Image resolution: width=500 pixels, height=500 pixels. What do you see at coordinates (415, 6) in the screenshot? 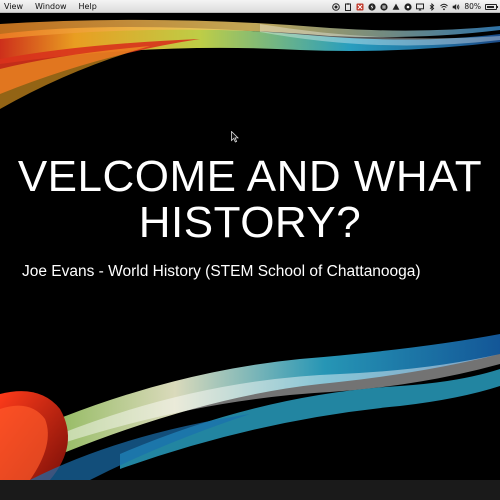
I see `status-area: 80%` at bounding box center [415, 6].